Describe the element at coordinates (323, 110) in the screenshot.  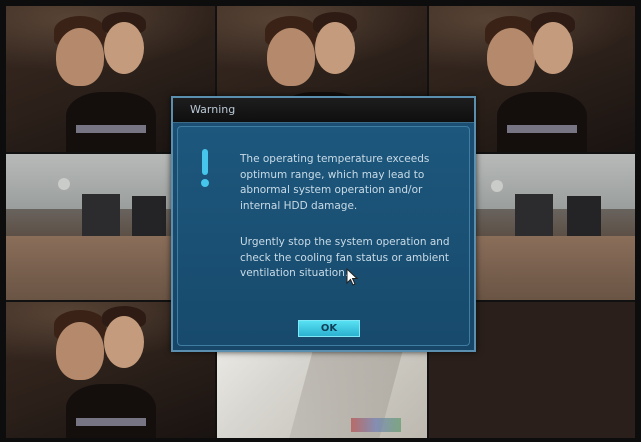
I see `dialog-title-bar: Warning` at that location.